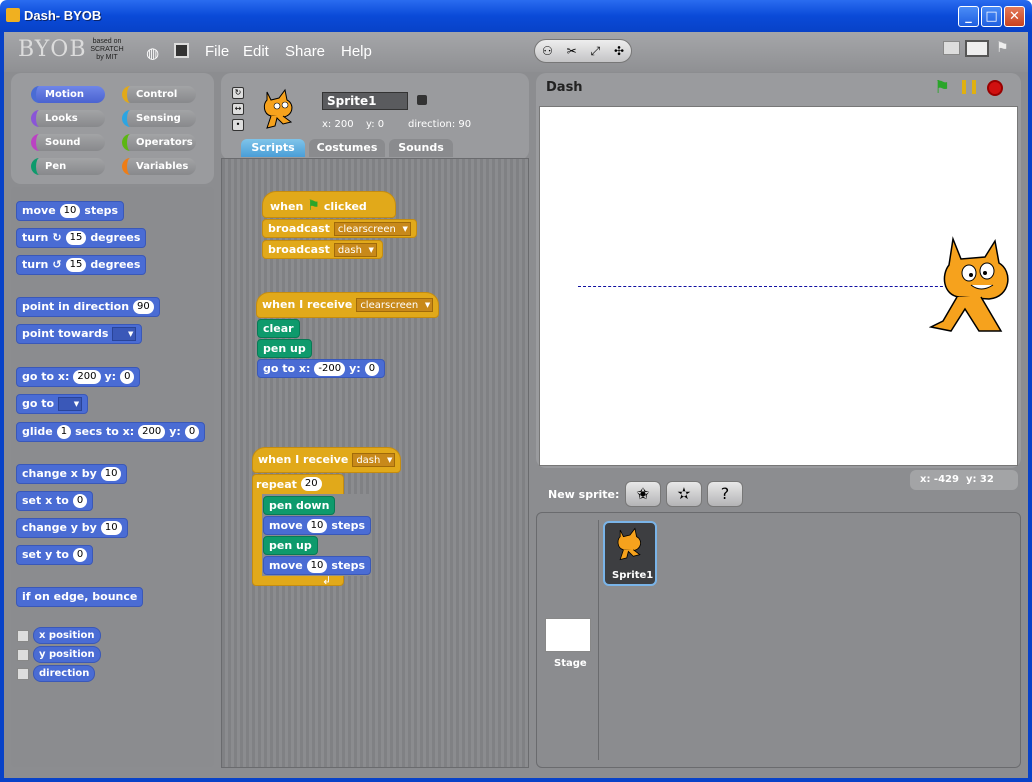  Describe the element at coordinates (339, 228) in the screenshot. I see `block-broadcast-clearscreen: broadcast clearscreen` at that location.